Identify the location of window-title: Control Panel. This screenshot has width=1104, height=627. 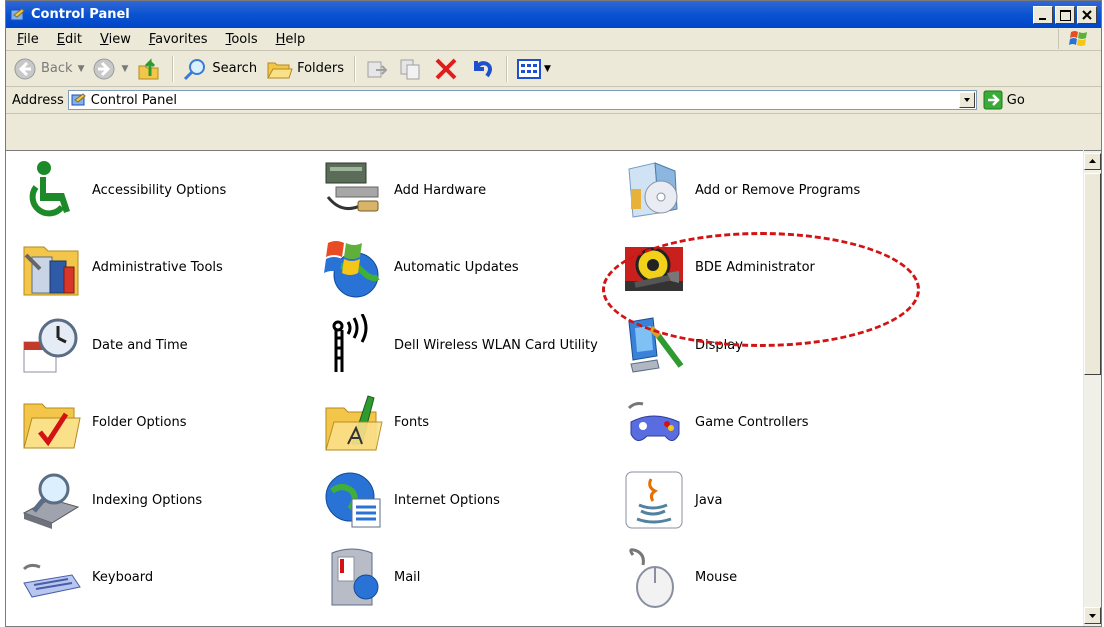
(80, 14).